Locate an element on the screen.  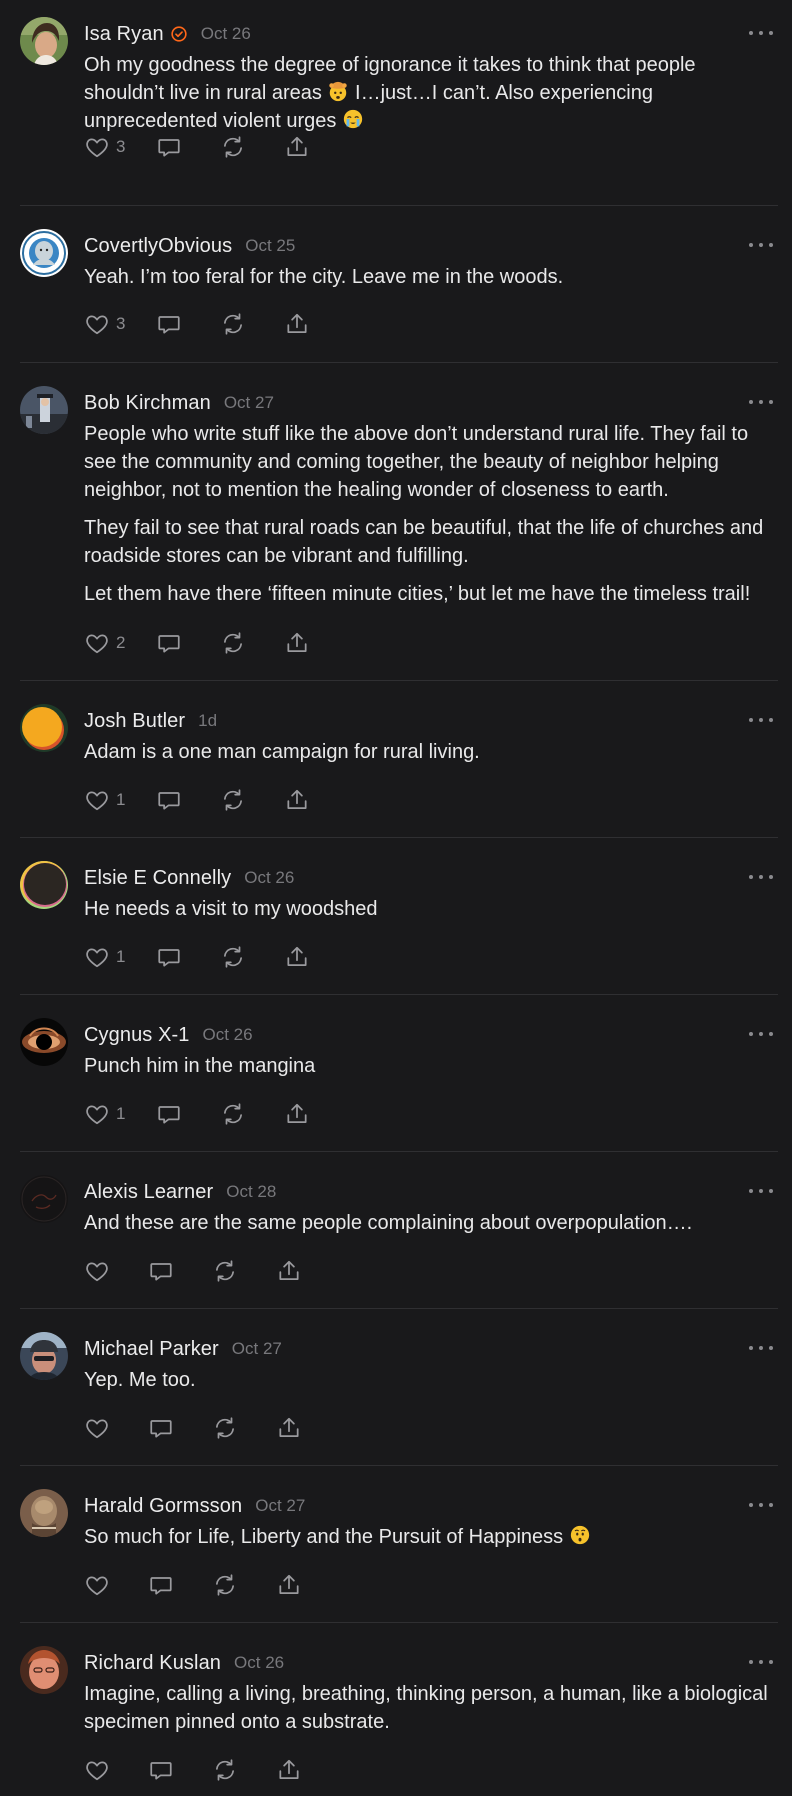
comment-date: Oct 28 is located at coordinates (251, 1192).